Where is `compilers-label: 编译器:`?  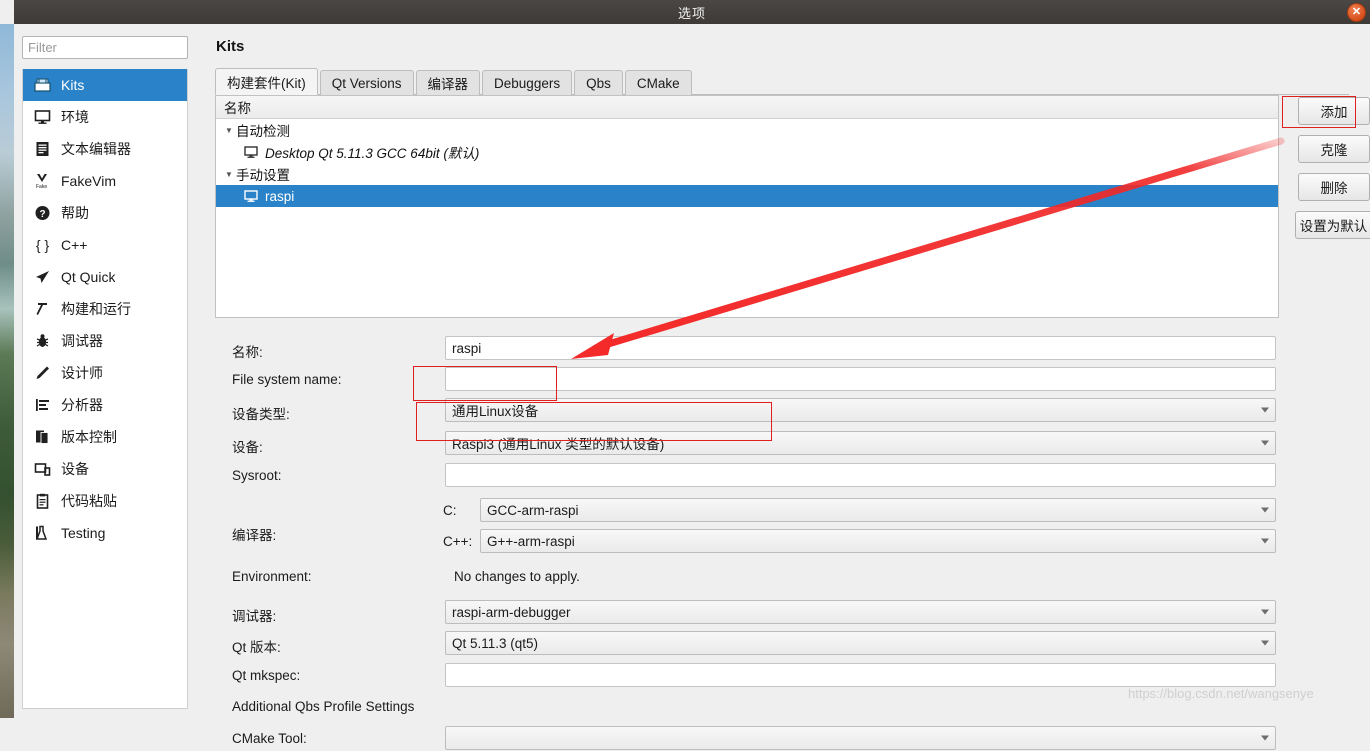
compilers-label: 编译器: is located at coordinates (254, 535).